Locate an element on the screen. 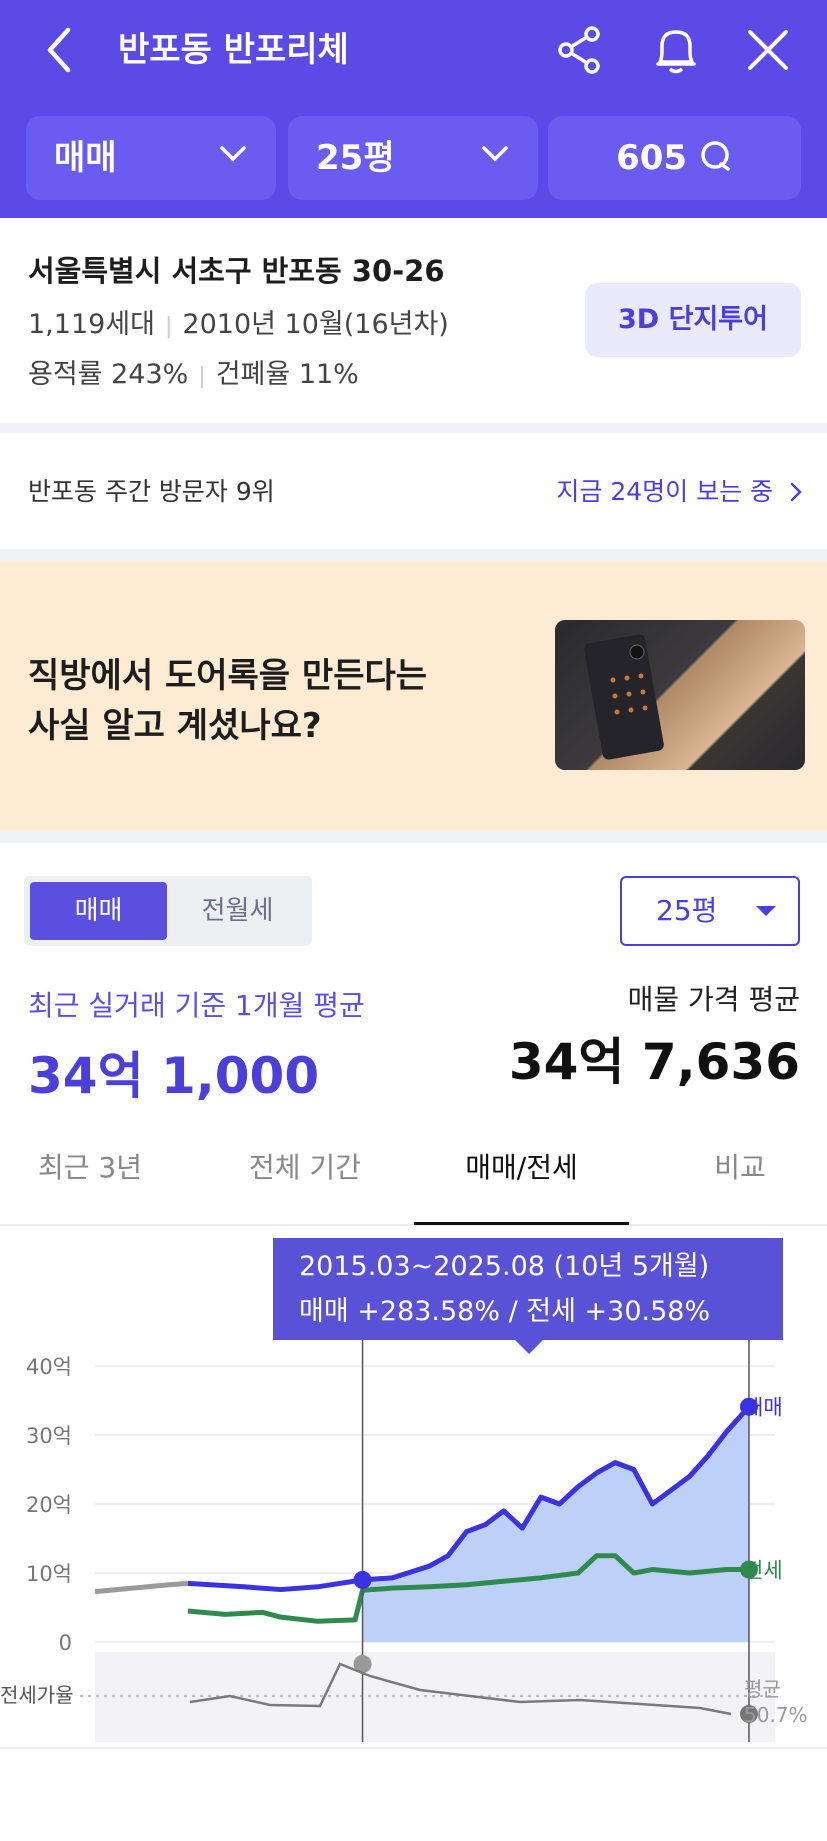 The image size is (827, 1841). toggle-sale: 매매 is located at coordinates (98, 911).